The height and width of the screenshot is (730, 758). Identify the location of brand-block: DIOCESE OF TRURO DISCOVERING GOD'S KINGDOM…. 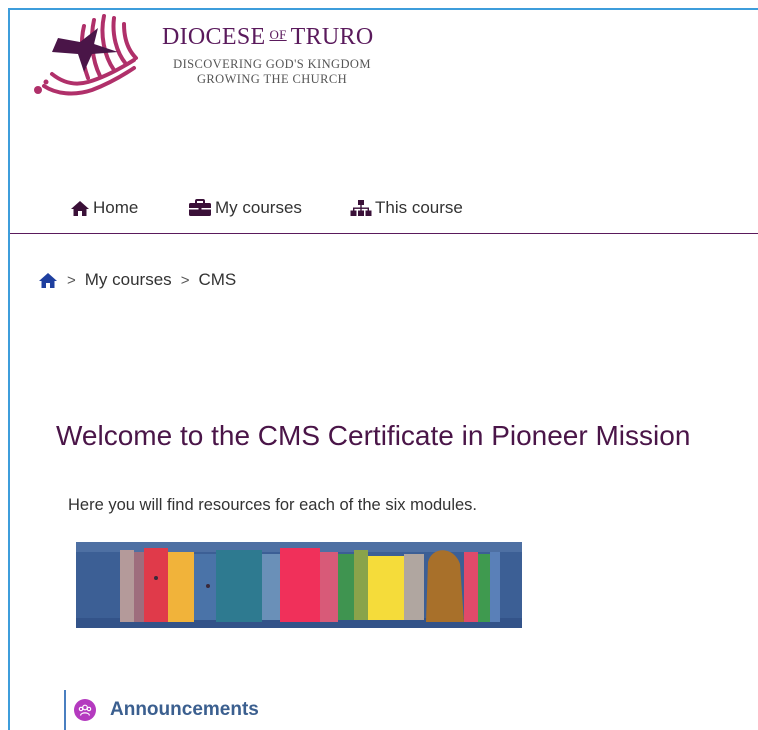
(282, 55).